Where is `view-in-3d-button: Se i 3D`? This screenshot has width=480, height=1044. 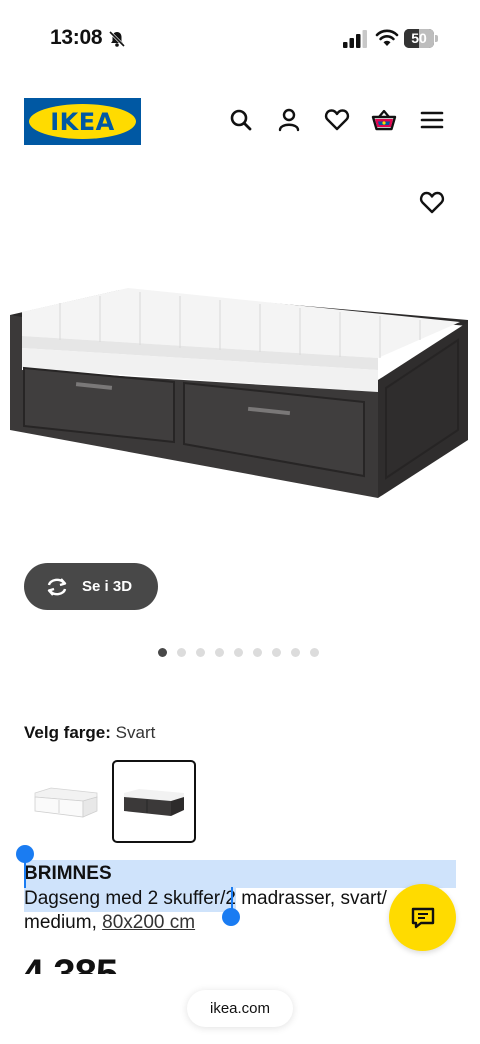 view-in-3d-button: Se i 3D is located at coordinates (91, 586).